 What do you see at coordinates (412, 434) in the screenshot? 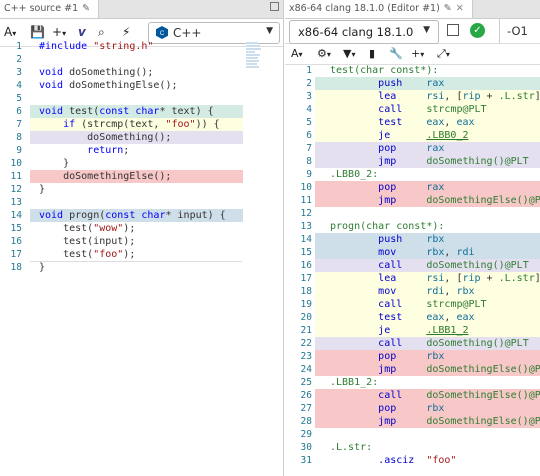
I see `asm-line: 29` at bounding box center [412, 434].